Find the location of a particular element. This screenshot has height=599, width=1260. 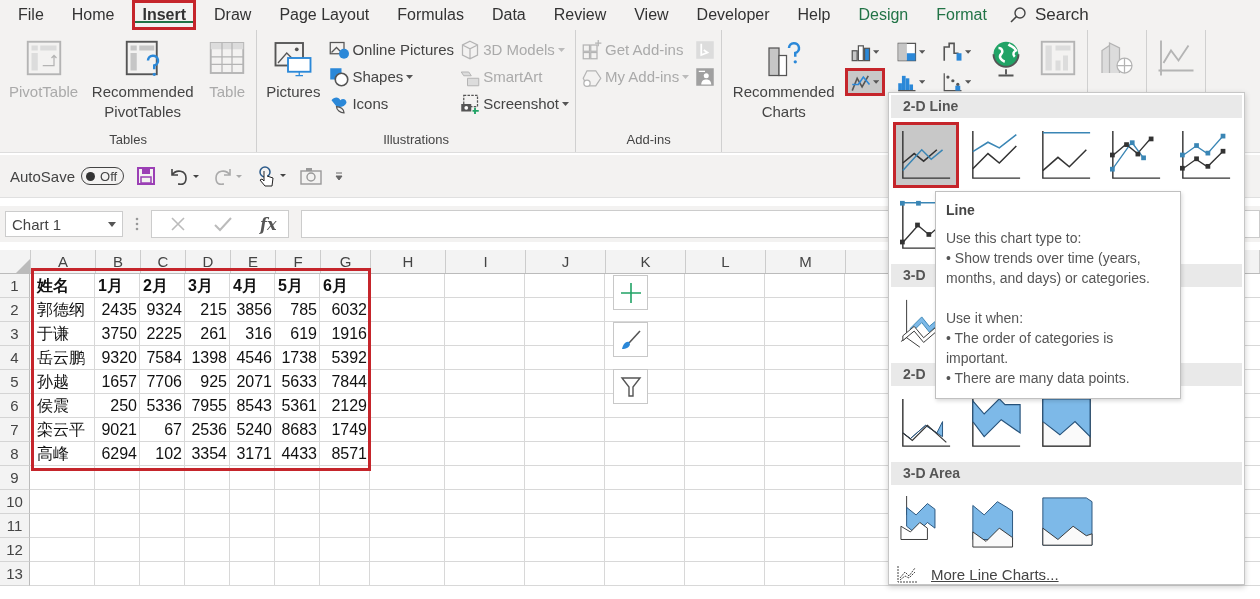

table-cell: 5240 is located at coordinates (252, 430).